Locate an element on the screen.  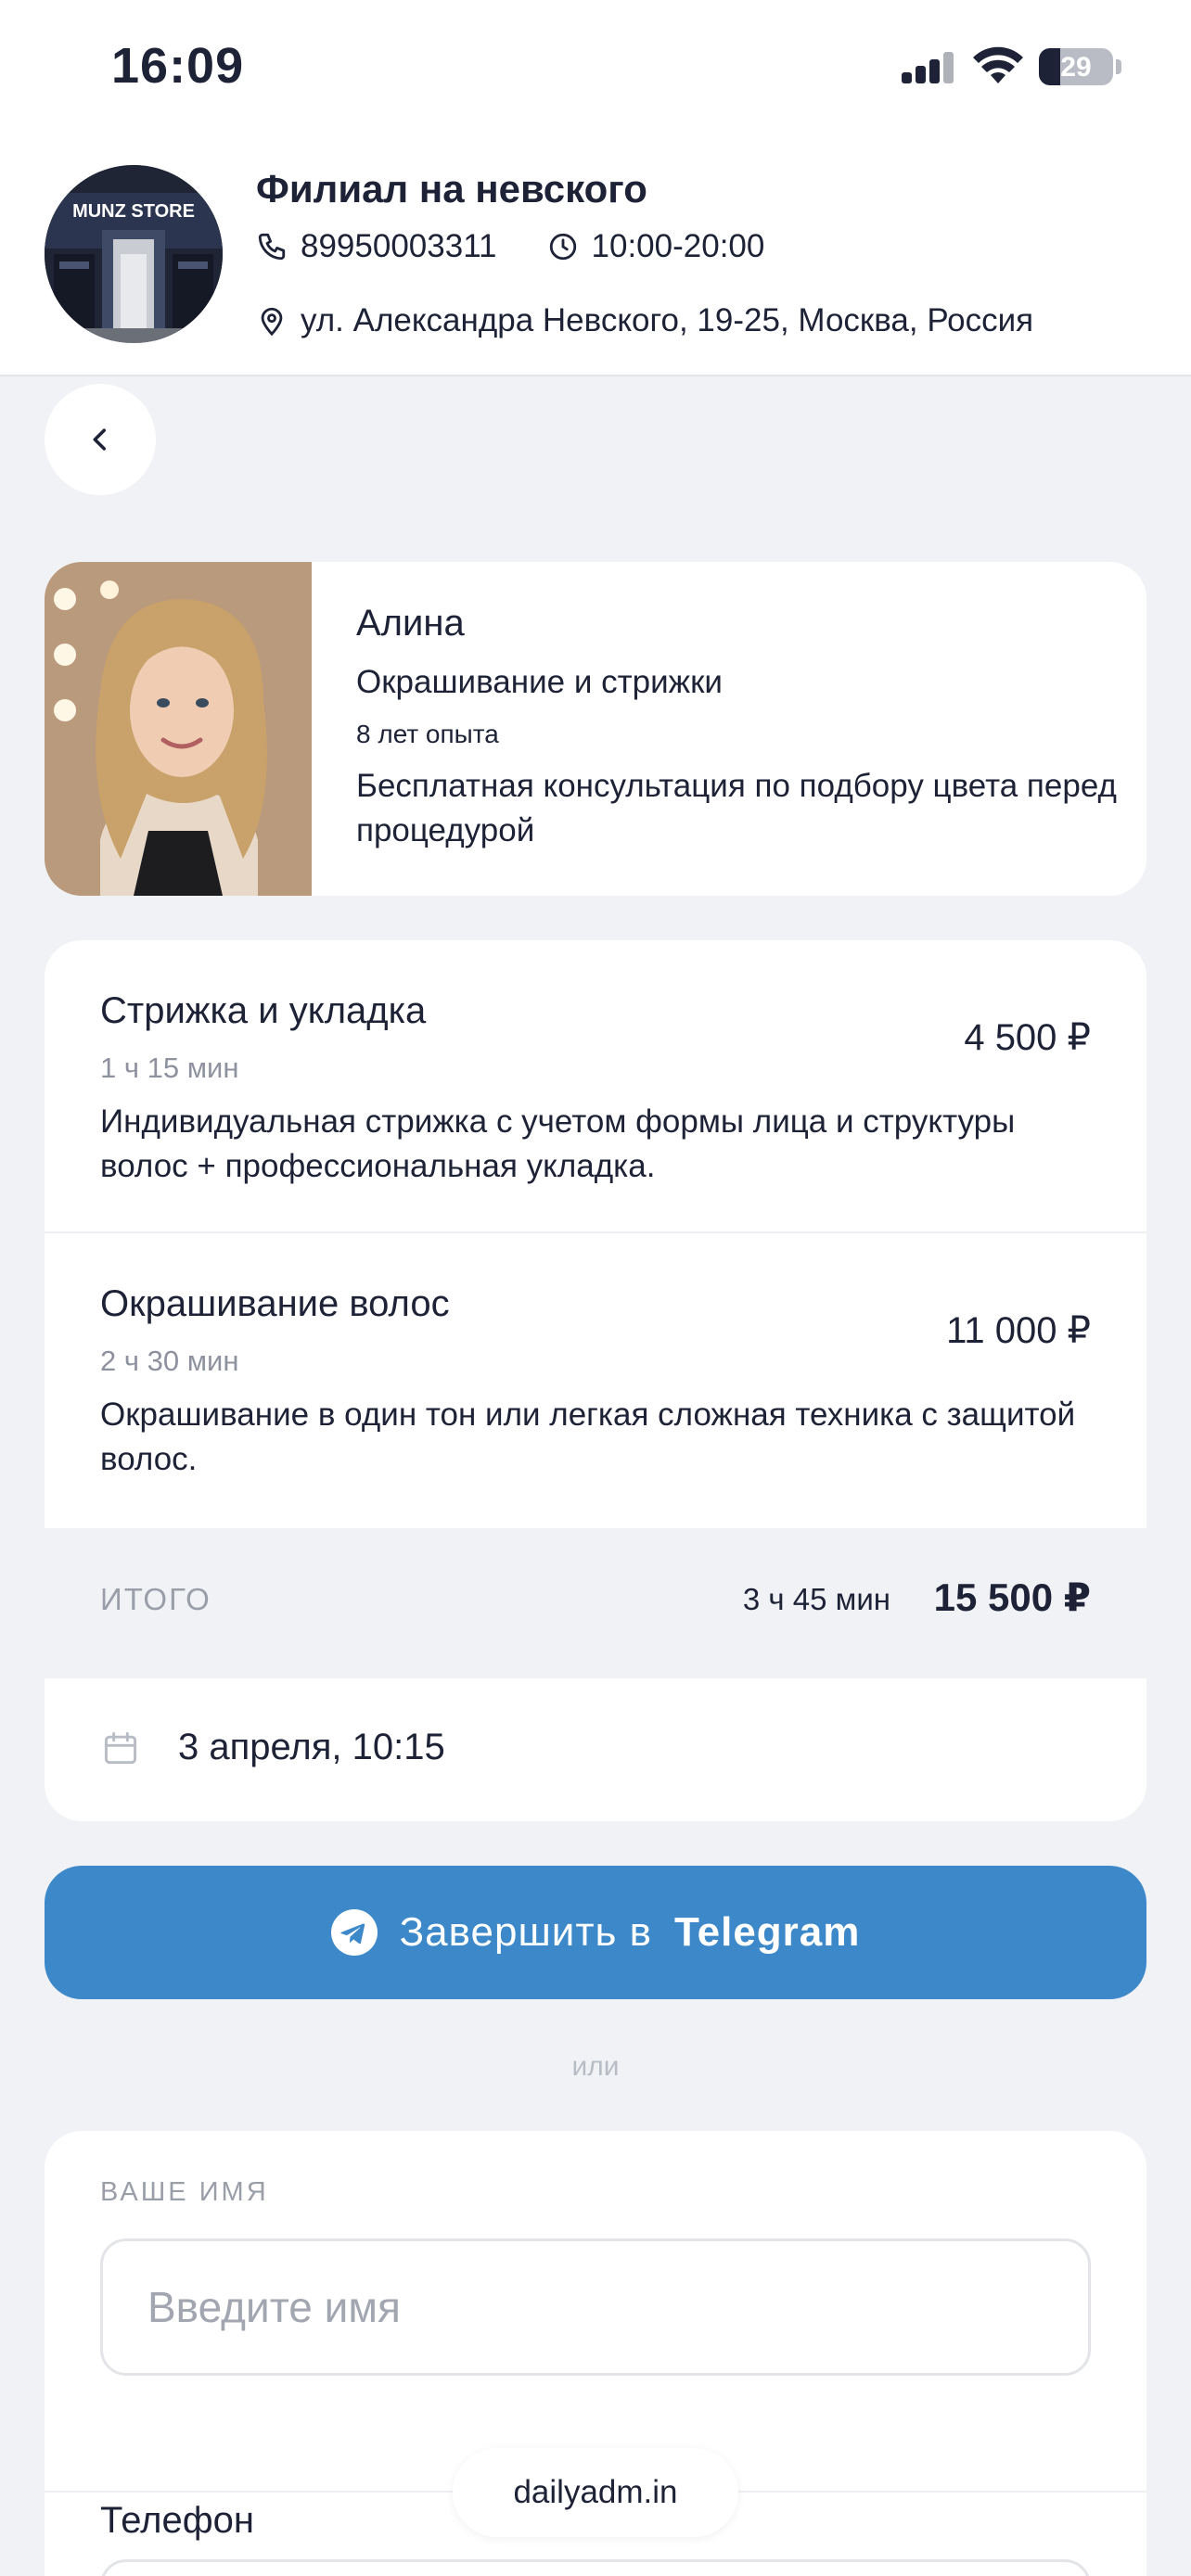
total-row: ИТОГО 3 ч 45 мин 15 500 ₽ is located at coordinates (595, 1603).